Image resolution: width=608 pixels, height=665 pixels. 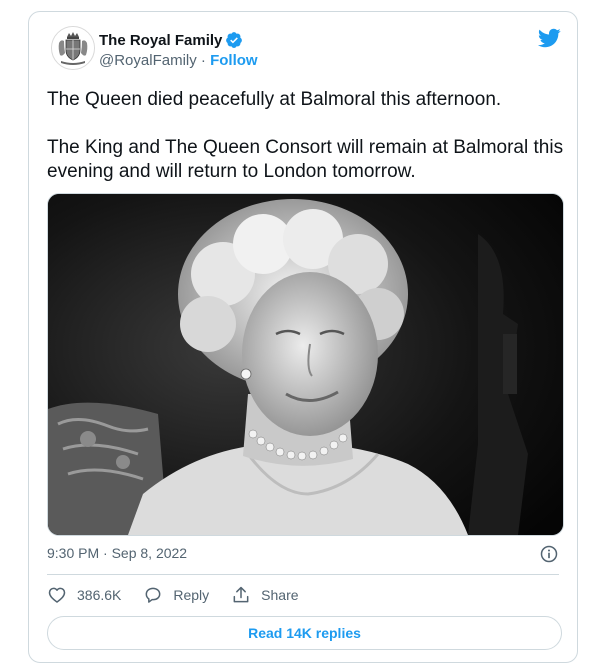 I want to click on action-bar: 386.6K Reply Share, so click(x=184, y=595).